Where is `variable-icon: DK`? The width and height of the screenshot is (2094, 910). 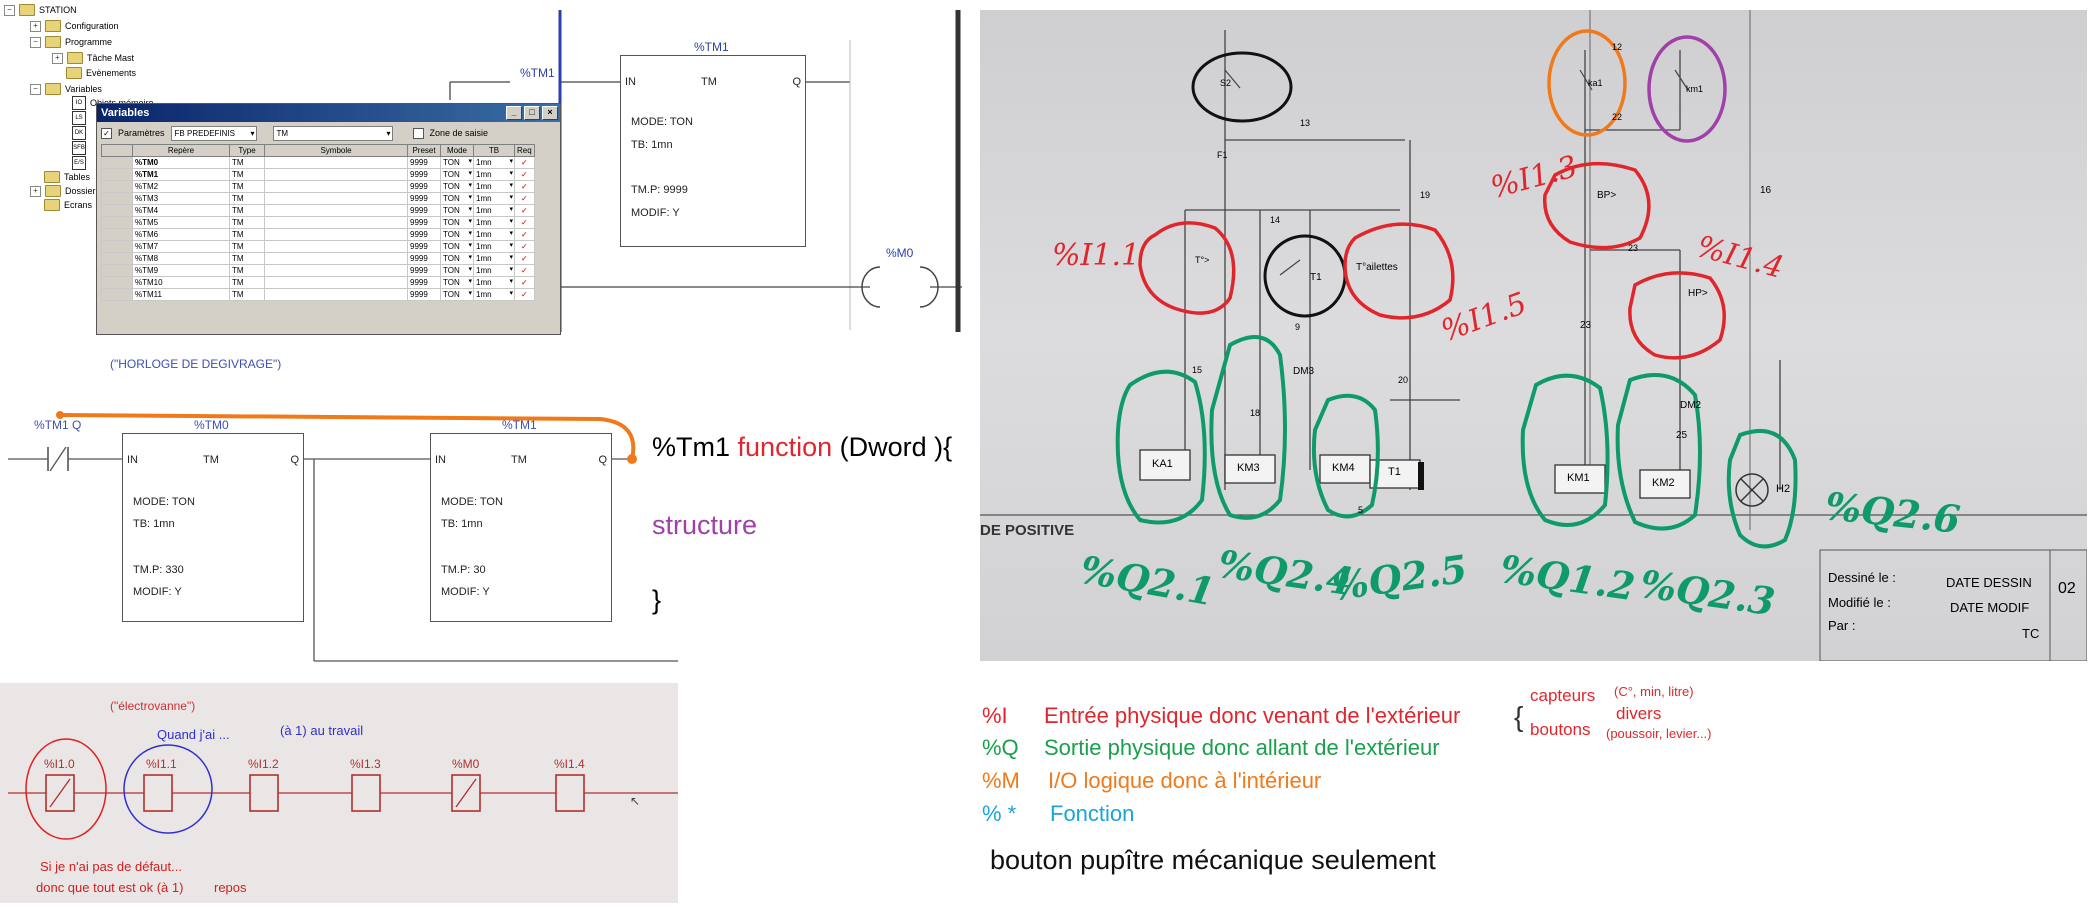 variable-icon: DK is located at coordinates (79, 133).